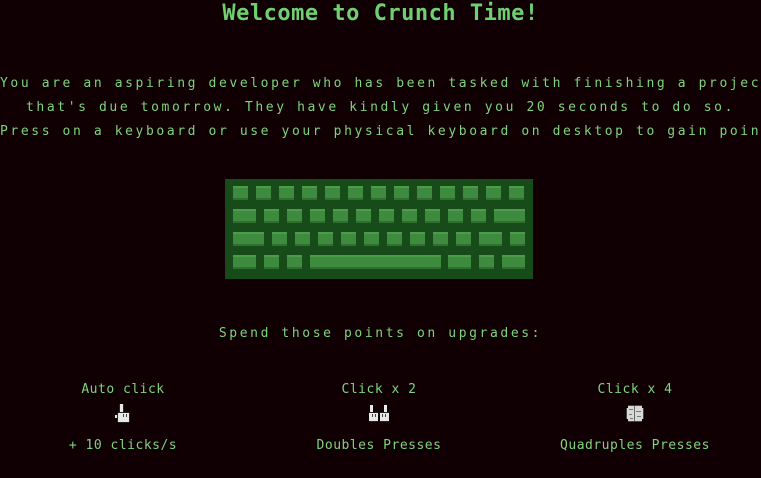 Image resolution: width=761 pixels, height=478 pixels. I want to click on upgrade-description: + 10 clicks/s, so click(123, 445).